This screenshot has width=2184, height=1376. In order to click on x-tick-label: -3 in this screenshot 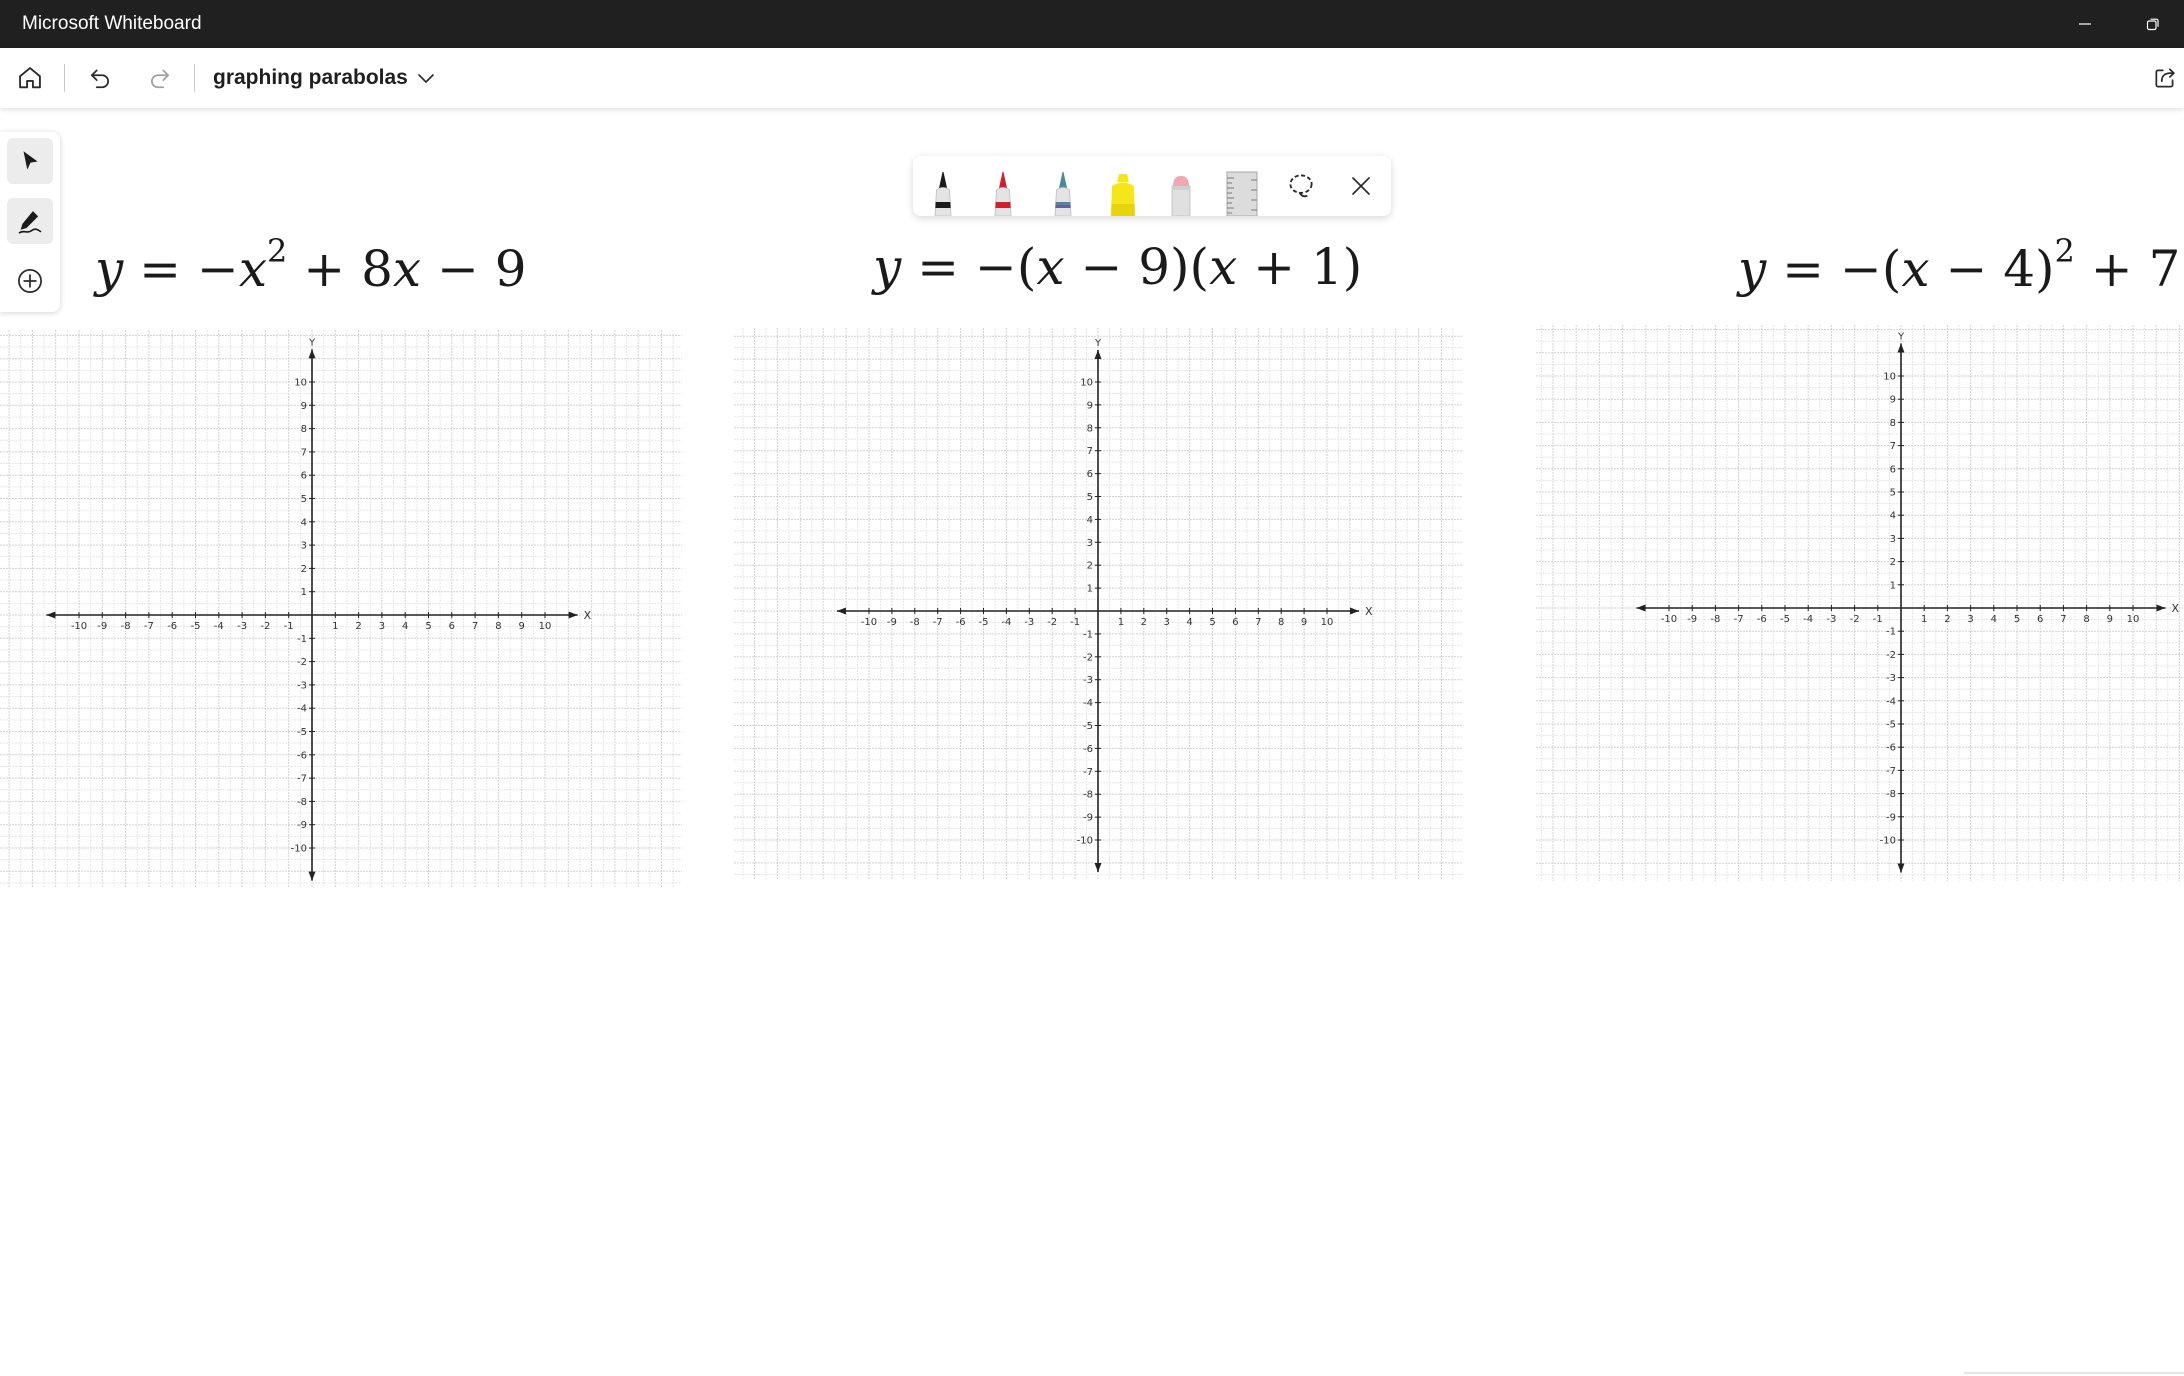, I will do `click(242, 626)`.